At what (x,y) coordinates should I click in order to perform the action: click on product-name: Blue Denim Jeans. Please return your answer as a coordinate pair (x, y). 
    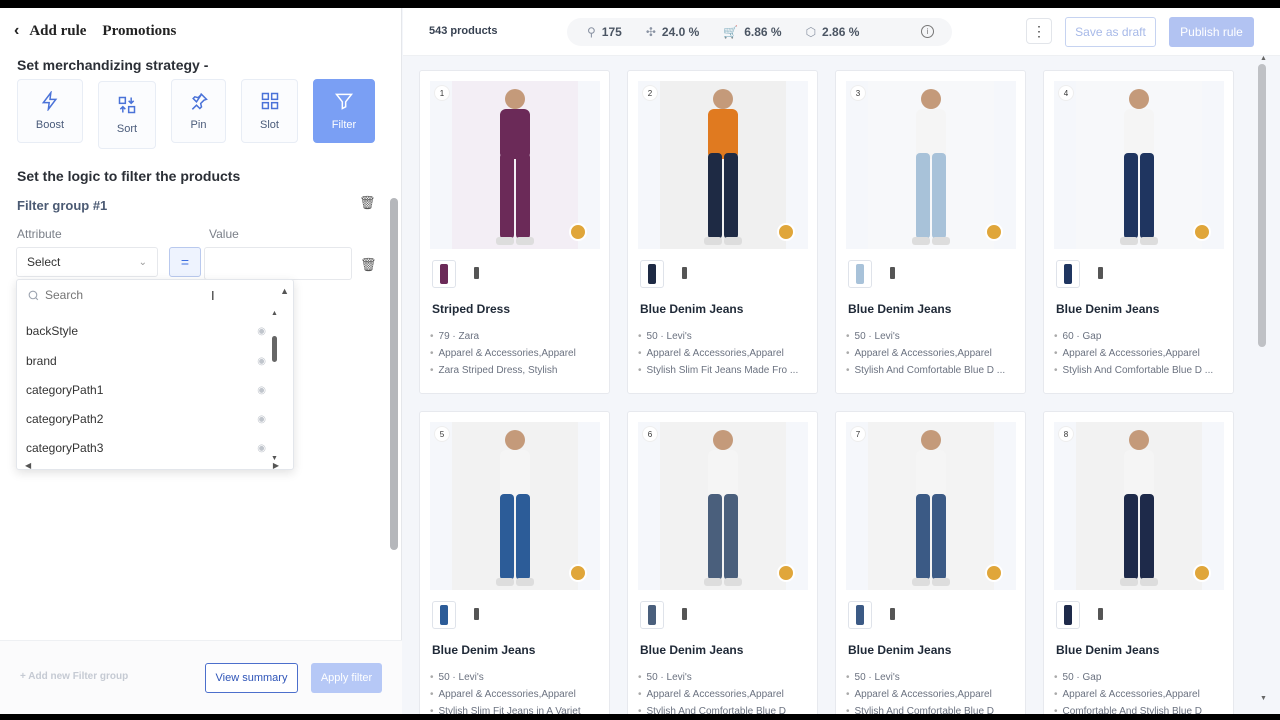
    Looking at the image, I should click on (1108, 650).